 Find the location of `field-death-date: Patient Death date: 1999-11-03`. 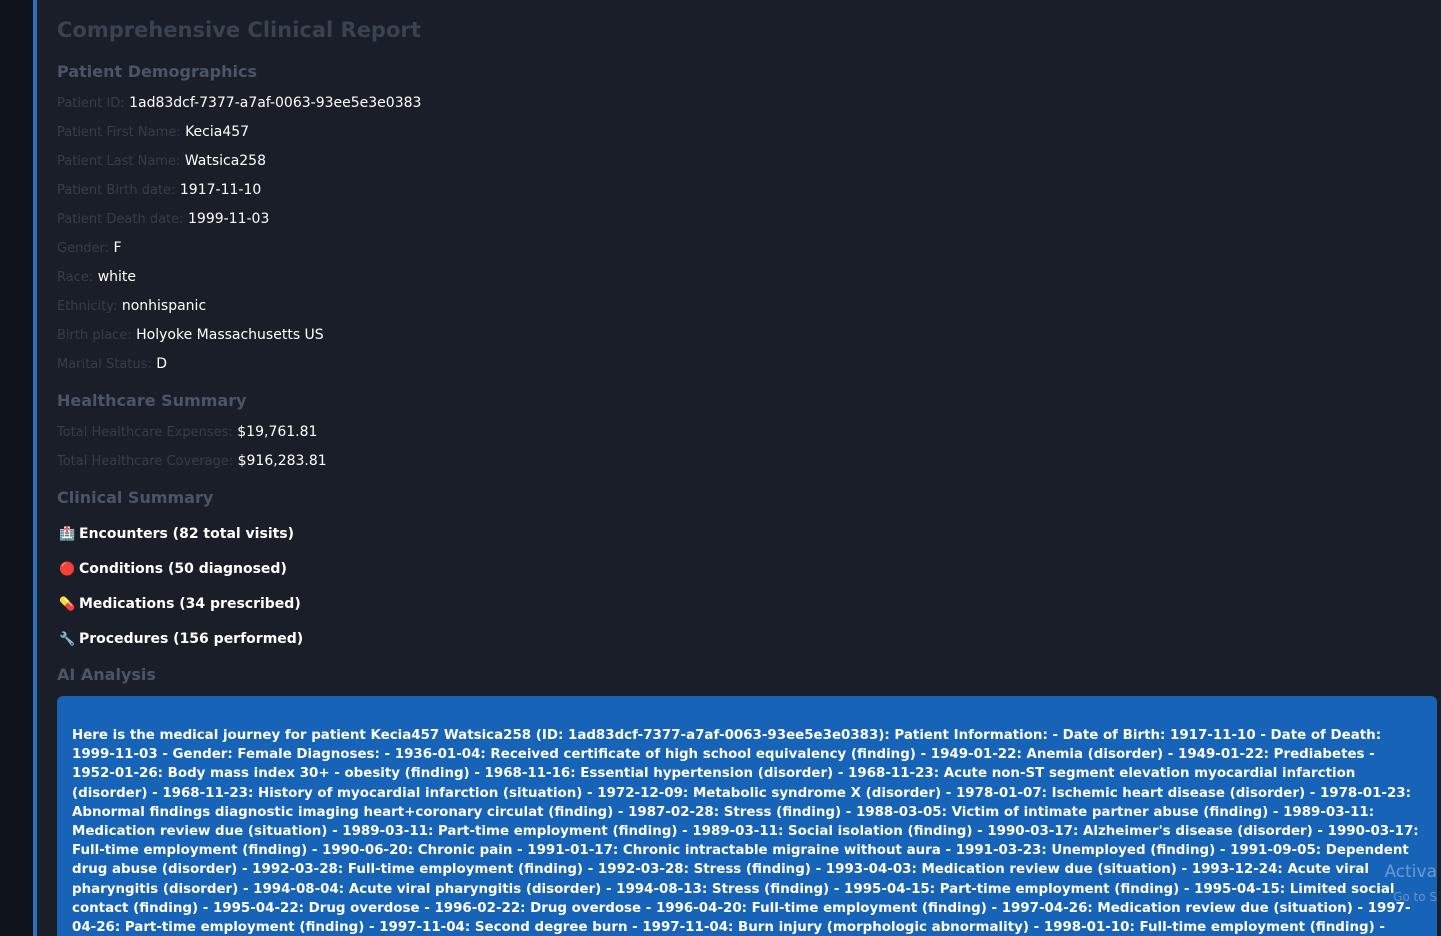

field-death-date: Patient Death date: 1999-11-03 is located at coordinates (163, 219).